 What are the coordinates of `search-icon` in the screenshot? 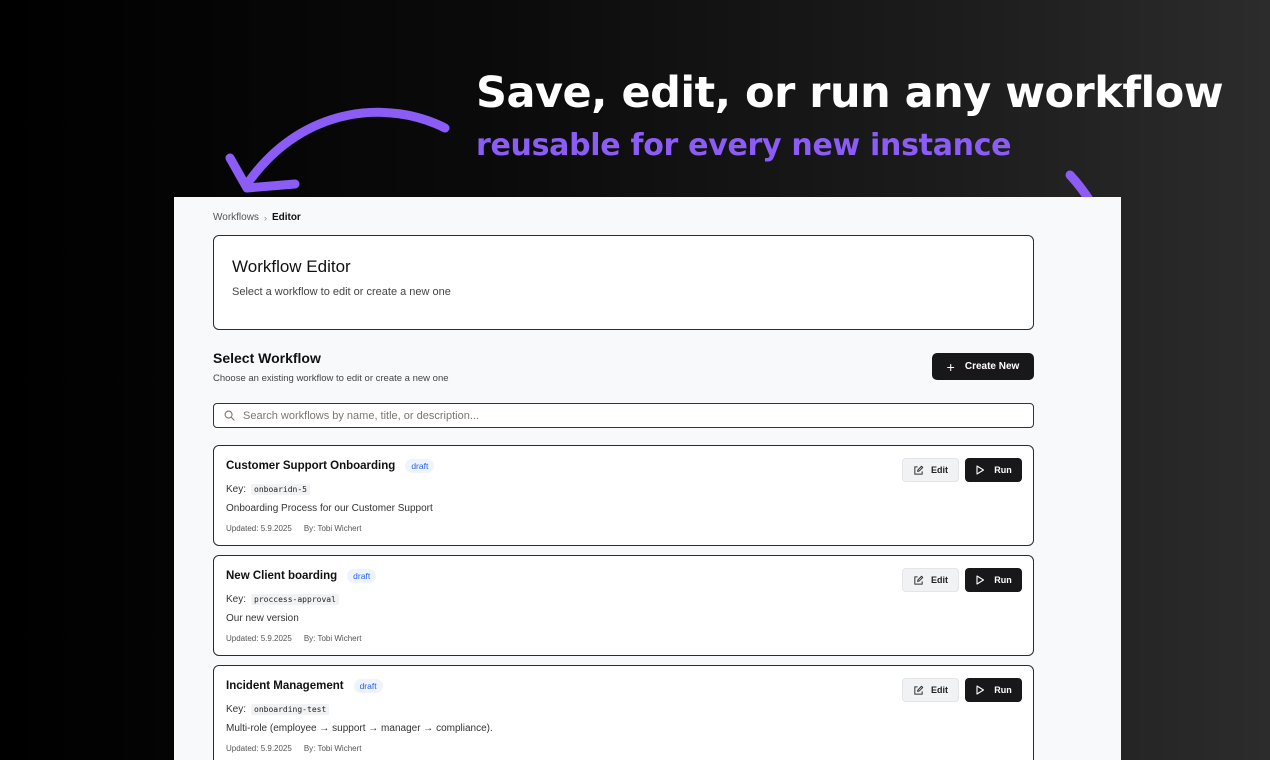 It's located at (229, 415).